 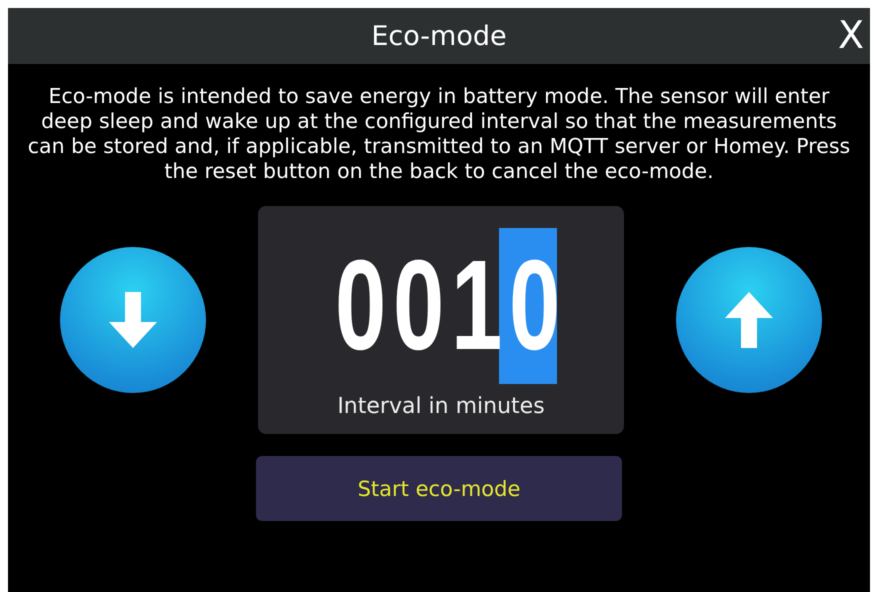 What do you see at coordinates (441, 406) in the screenshot?
I see `interval-label: Interval in minutes` at bounding box center [441, 406].